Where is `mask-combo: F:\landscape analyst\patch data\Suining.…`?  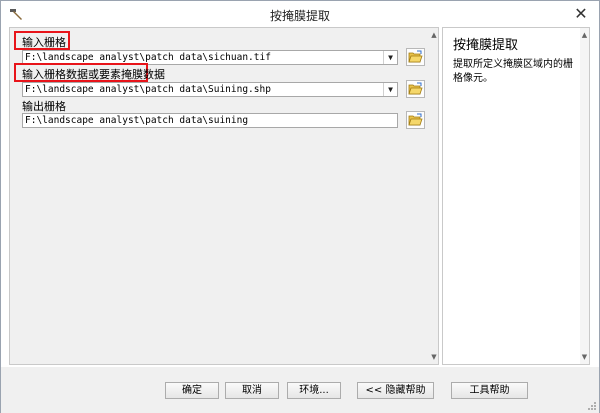 mask-combo: F:\landscape analyst\patch data\Suining.… is located at coordinates (210, 89).